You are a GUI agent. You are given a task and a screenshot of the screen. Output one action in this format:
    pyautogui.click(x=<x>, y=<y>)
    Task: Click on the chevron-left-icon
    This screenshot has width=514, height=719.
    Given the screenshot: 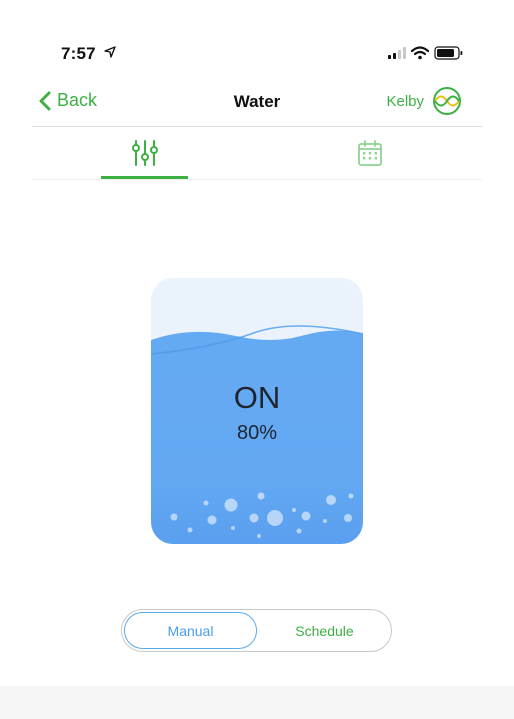 What is the action you would take?
    pyautogui.click(x=45, y=100)
    